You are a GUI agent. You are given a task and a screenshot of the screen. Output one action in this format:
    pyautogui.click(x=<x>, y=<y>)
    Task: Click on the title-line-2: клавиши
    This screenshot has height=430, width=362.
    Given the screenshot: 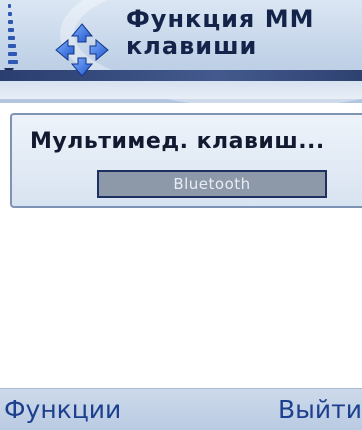 What is the action you would take?
    pyautogui.click(x=192, y=46)
    